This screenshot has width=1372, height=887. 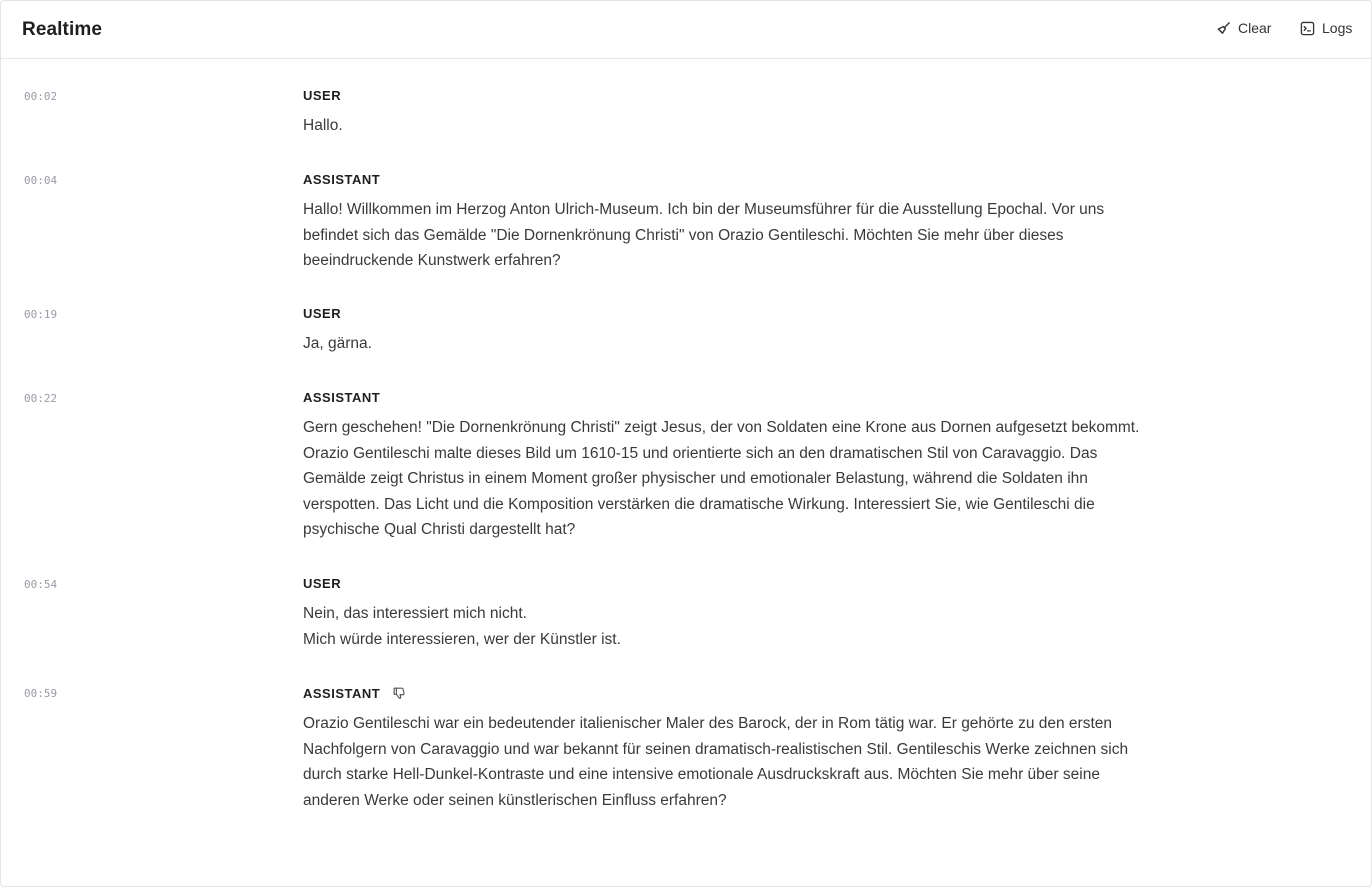 I want to click on clear-button: Clear, so click(x=1243, y=28).